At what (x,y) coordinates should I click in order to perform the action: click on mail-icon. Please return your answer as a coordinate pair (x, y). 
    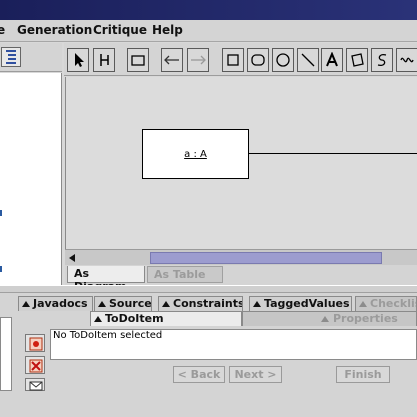
    Looking at the image, I should click on (36, 386).